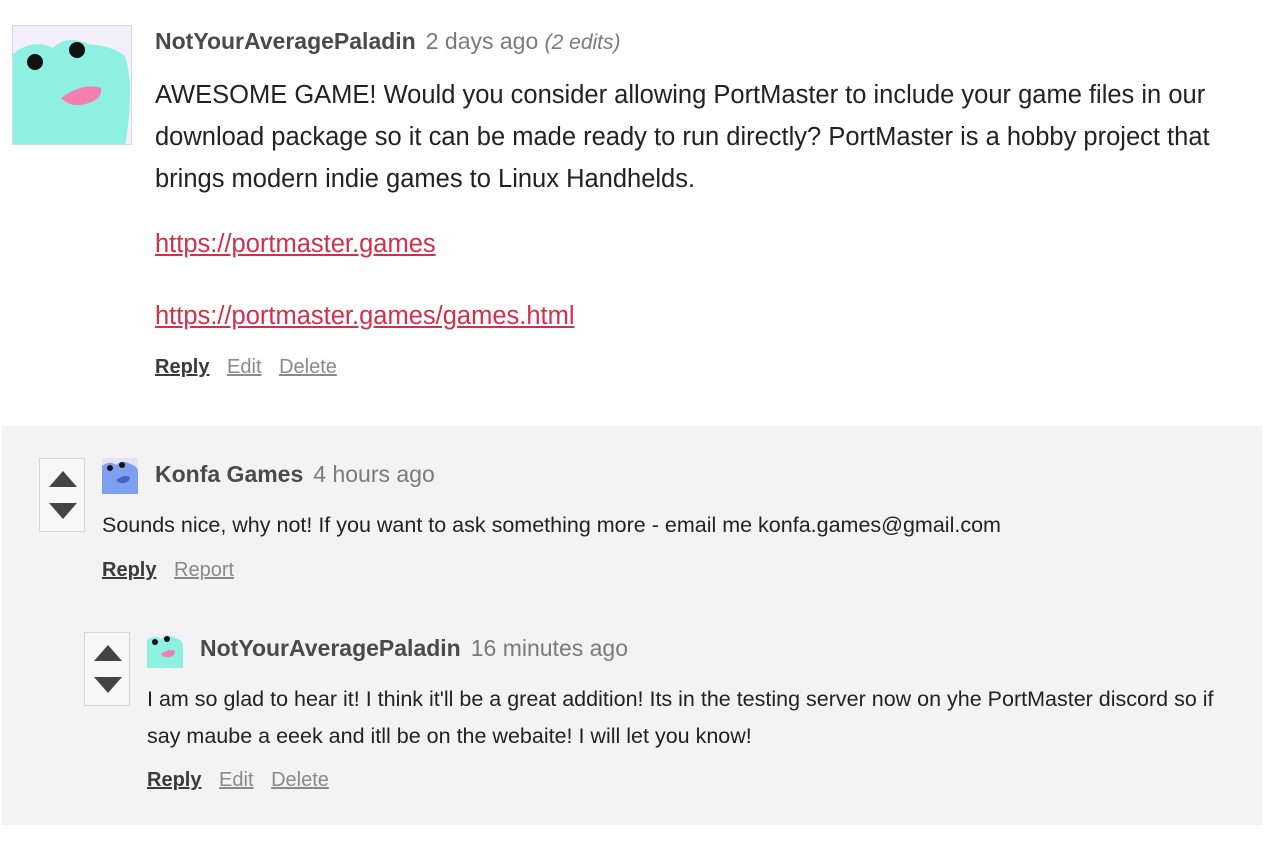 The image size is (1279, 853). I want to click on portmaster-games-link: https://portmaster.games/games.html, so click(365, 316).